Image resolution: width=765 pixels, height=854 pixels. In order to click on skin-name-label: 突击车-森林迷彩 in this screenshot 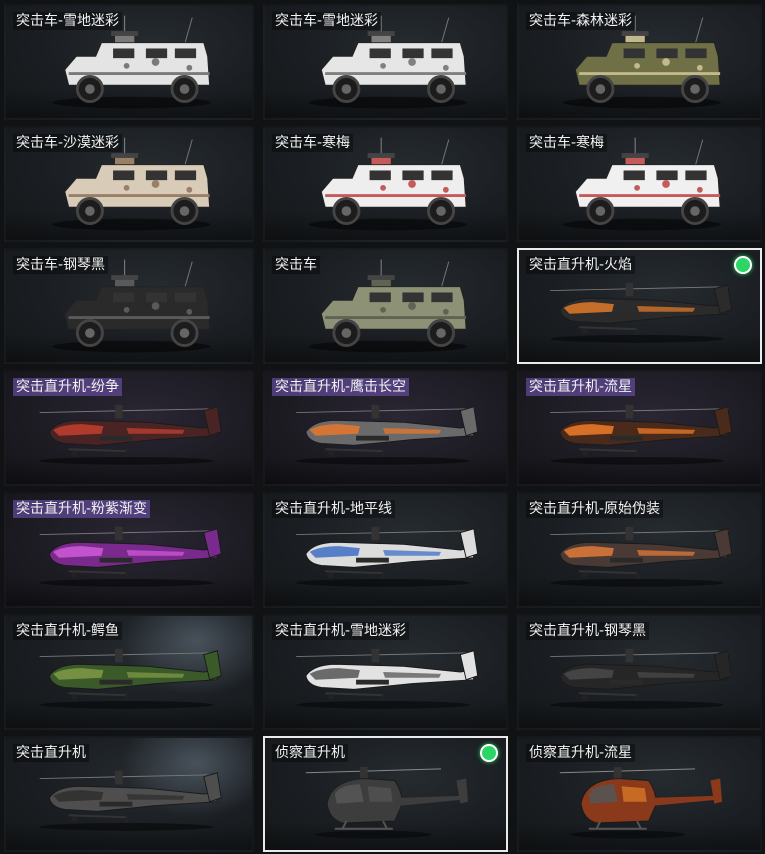, I will do `click(581, 21)`.